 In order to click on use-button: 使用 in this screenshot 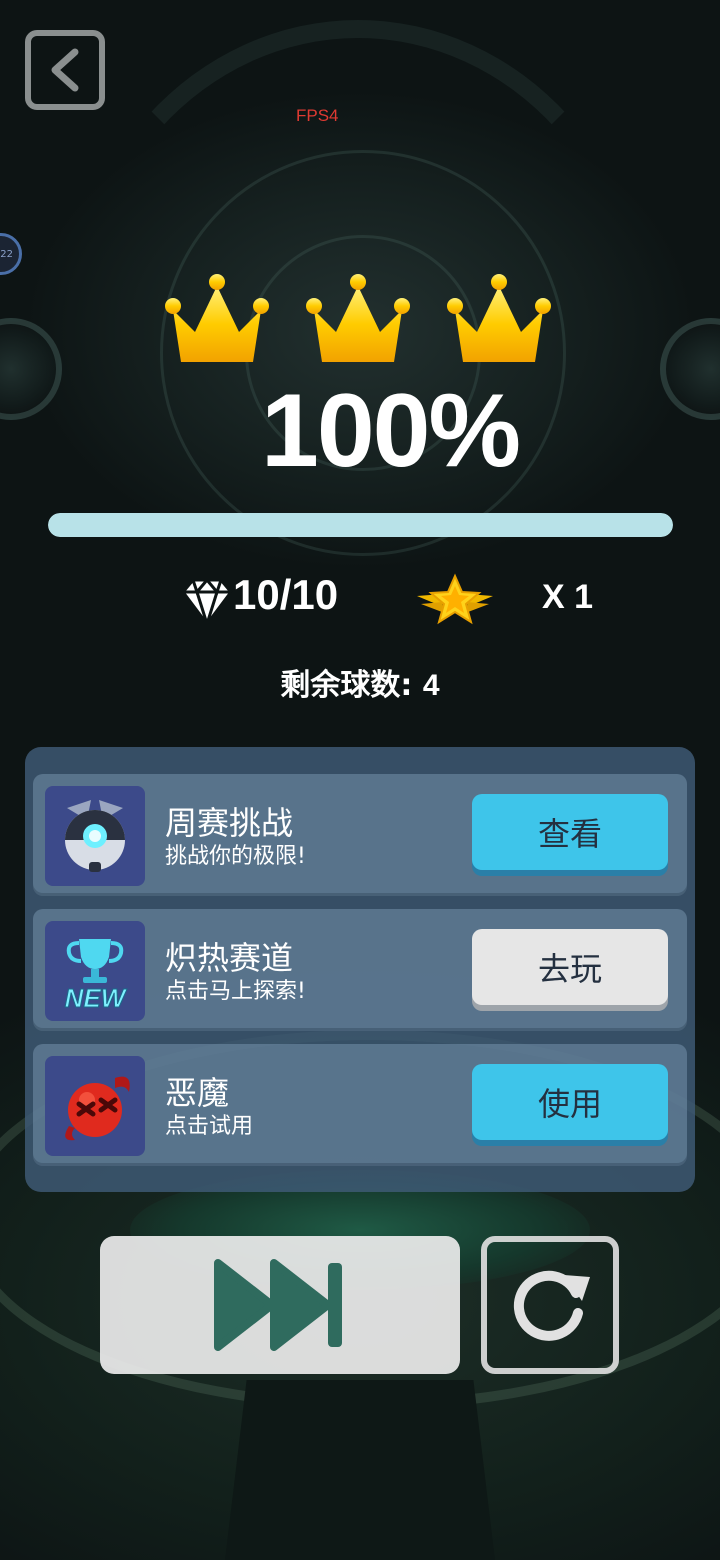, I will do `click(570, 1102)`.